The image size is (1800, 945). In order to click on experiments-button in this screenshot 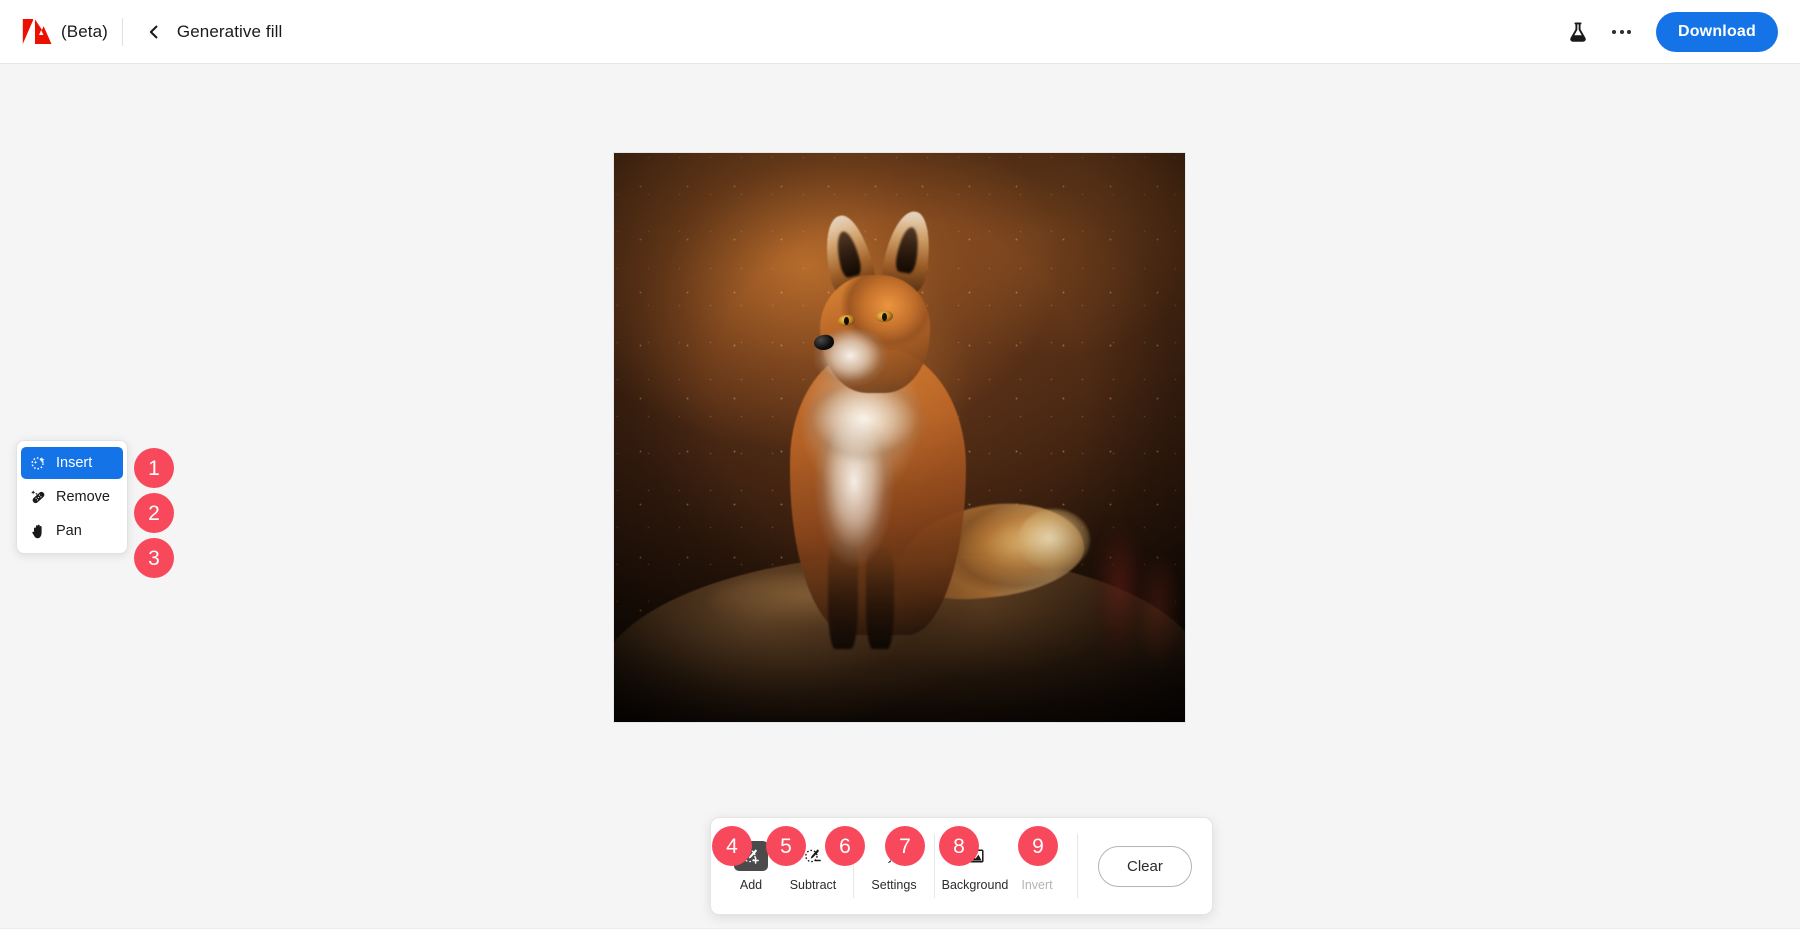, I will do `click(1578, 32)`.